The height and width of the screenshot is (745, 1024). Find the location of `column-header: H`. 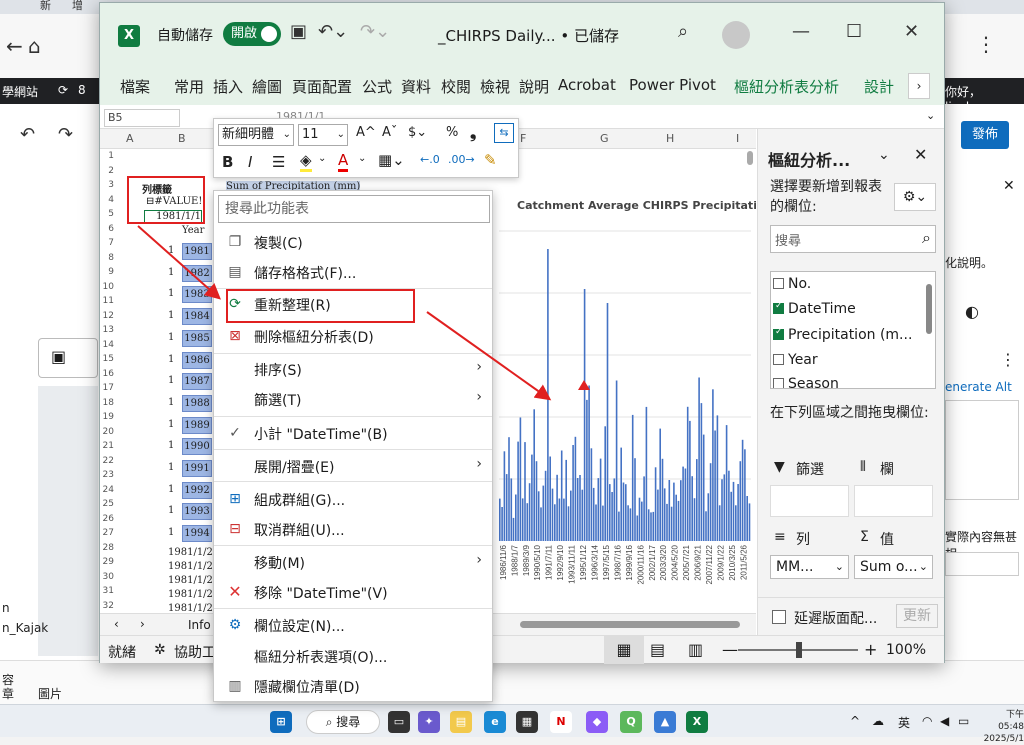

column-header: H is located at coordinates (670, 138).